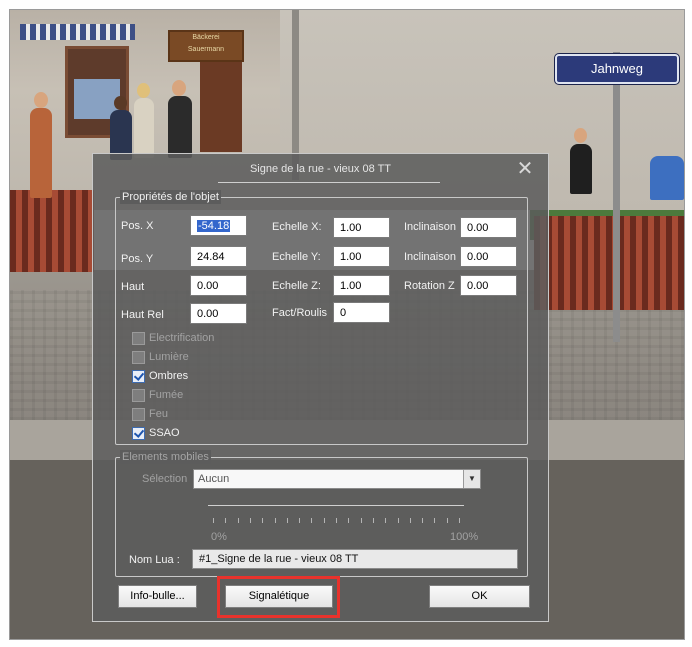 Image resolution: width=692 pixels, height=647 pixels. What do you see at coordinates (297, 227) in the screenshot?
I see `echelle-x-label: Echelle X:` at bounding box center [297, 227].